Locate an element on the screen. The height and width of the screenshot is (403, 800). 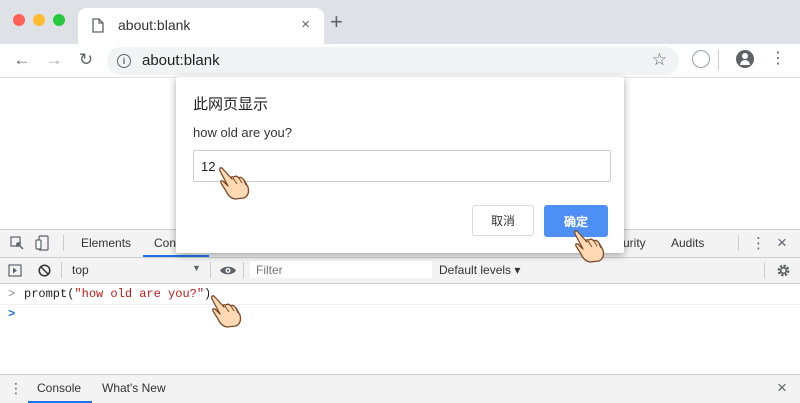
device-toolbar-icon is located at coordinates (42, 243).